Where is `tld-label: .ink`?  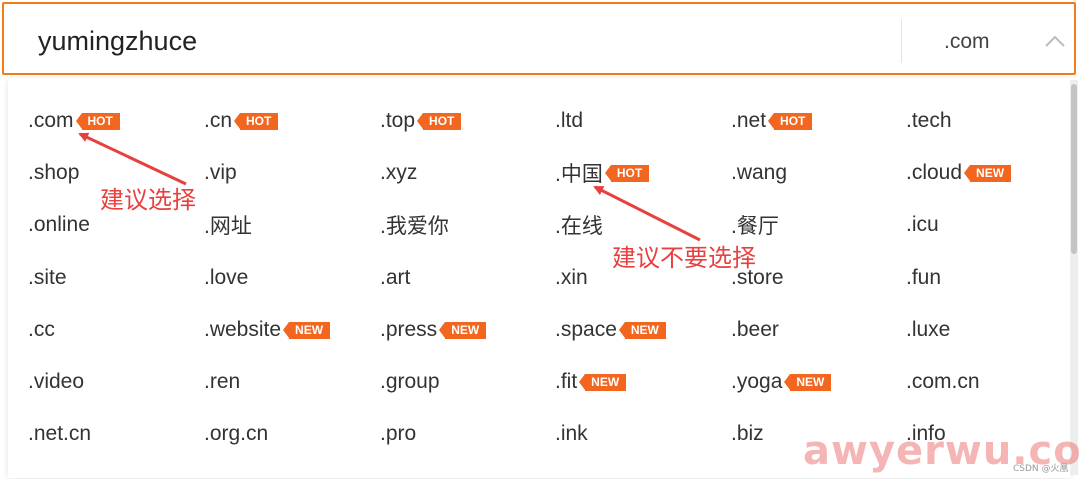 tld-label: .ink is located at coordinates (571, 433).